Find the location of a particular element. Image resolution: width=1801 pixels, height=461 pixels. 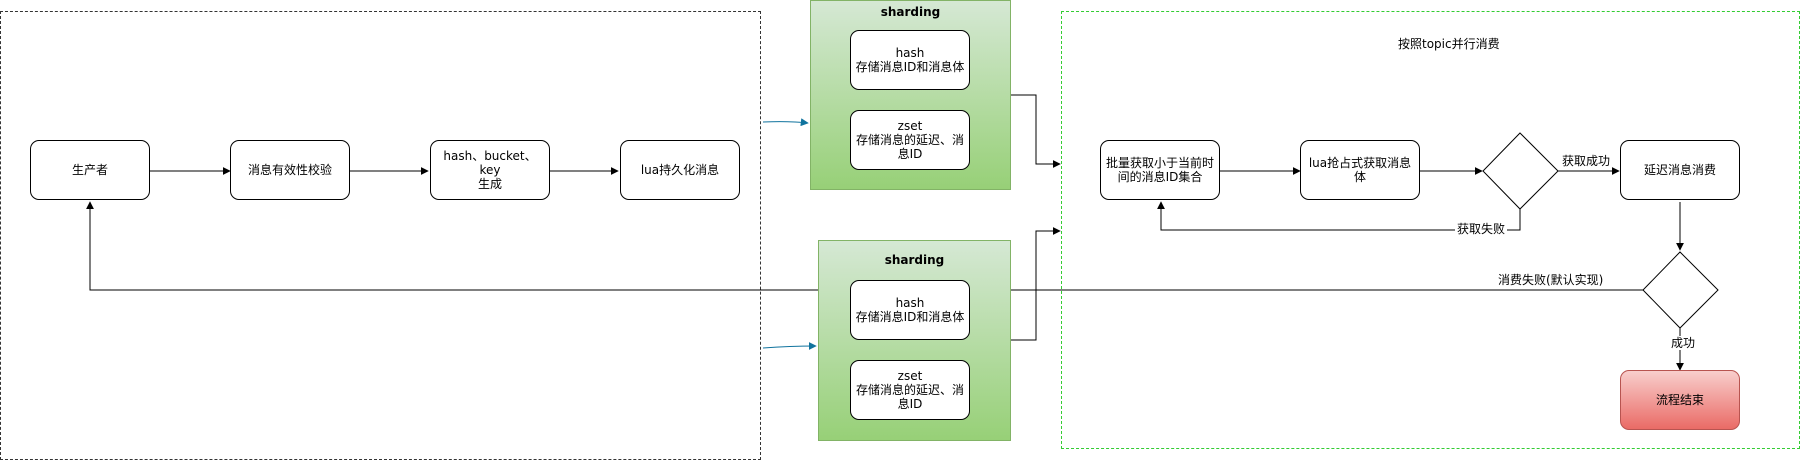

label-consume-fail: 消费失败(默认实现) is located at coordinates (1551, 280).